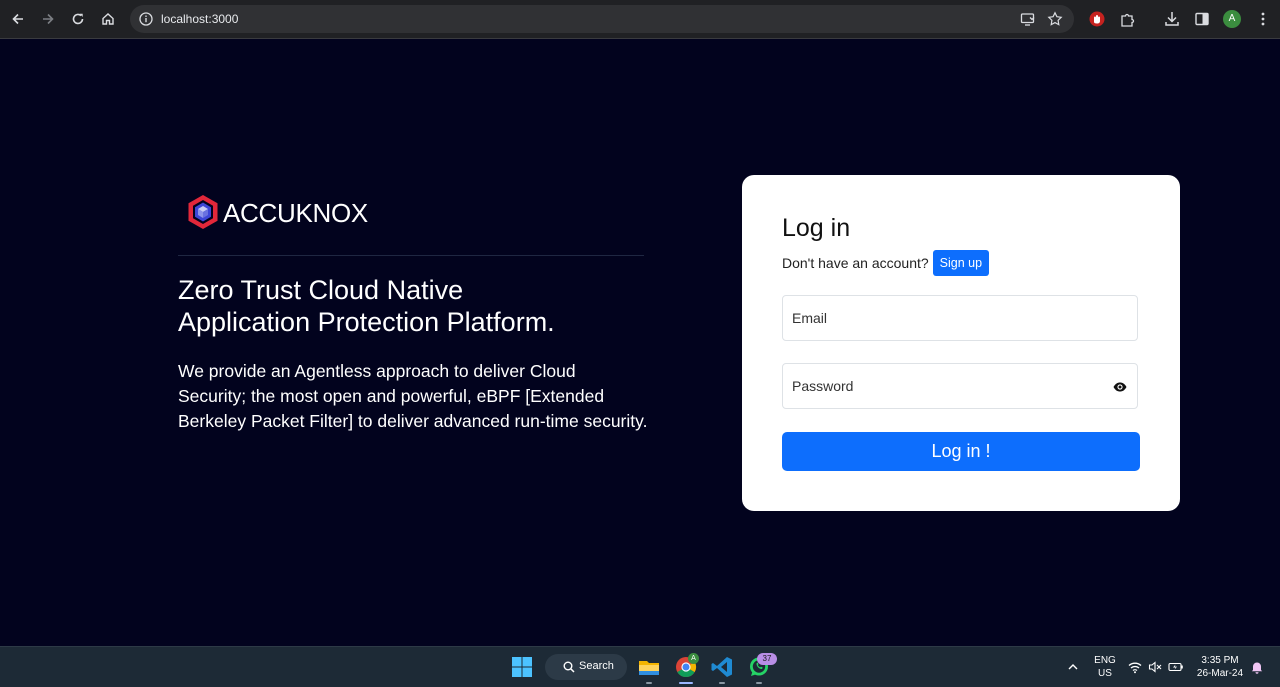 Image resolution: width=1280 pixels, height=687 pixels. I want to click on side-panel-icon, so click(1202, 19).